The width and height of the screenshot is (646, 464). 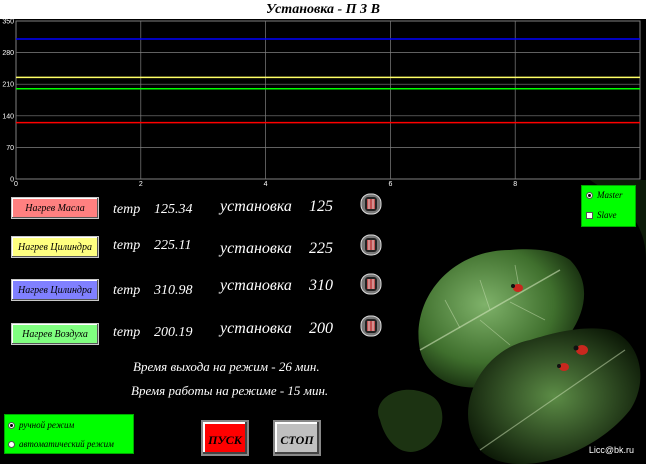 What do you see at coordinates (230, 390) in the screenshot?
I see `work-time-text: Время работы на режиме - 15 мин.` at bounding box center [230, 390].